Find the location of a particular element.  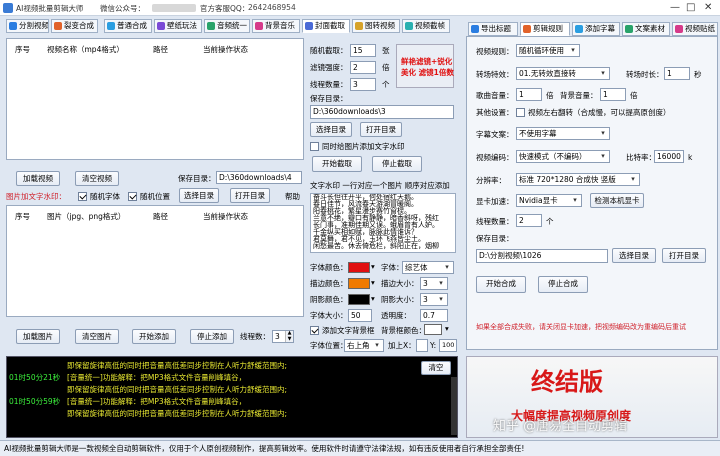

rules-save-input: D:\分割视频\1026 is located at coordinates (542, 256).